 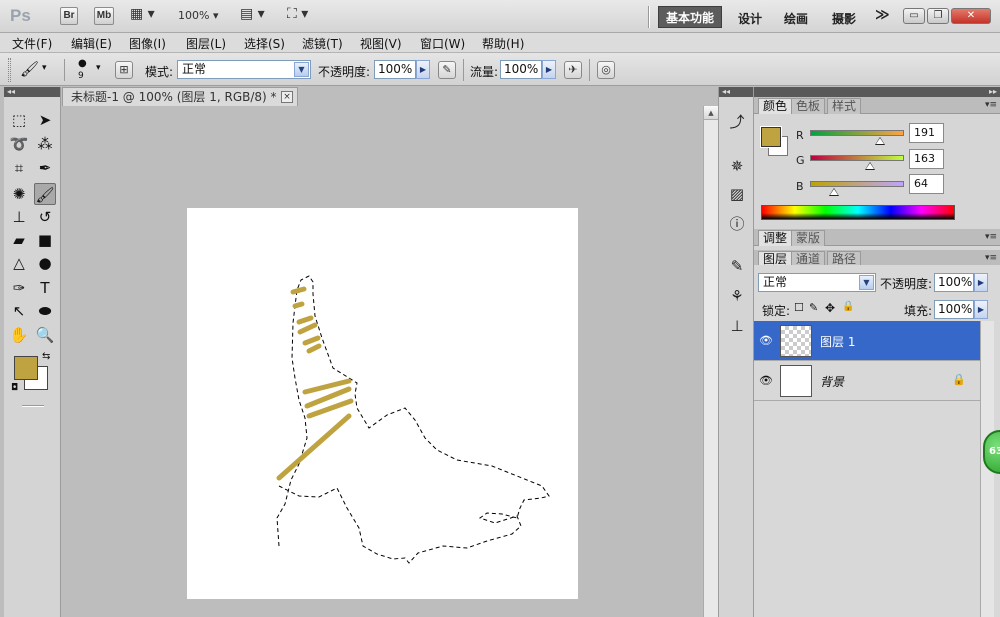 What do you see at coordinates (549, 69) in the screenshot?
I see `flow-slider-arrow-icon: ▶` at bounding box center [549, 69].